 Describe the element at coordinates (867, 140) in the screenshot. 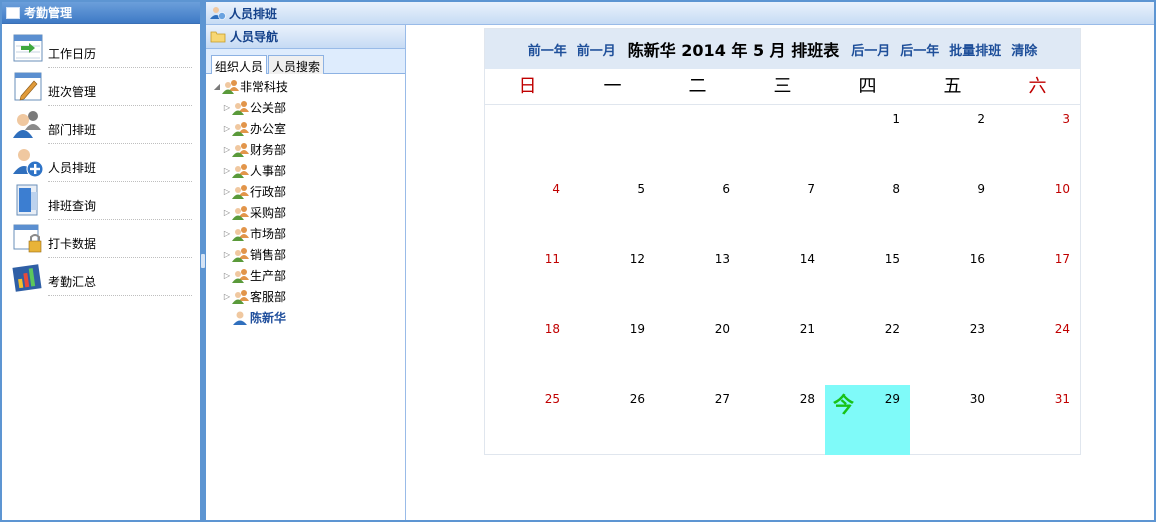

I see `calendar-day-cell: 1` at that location.